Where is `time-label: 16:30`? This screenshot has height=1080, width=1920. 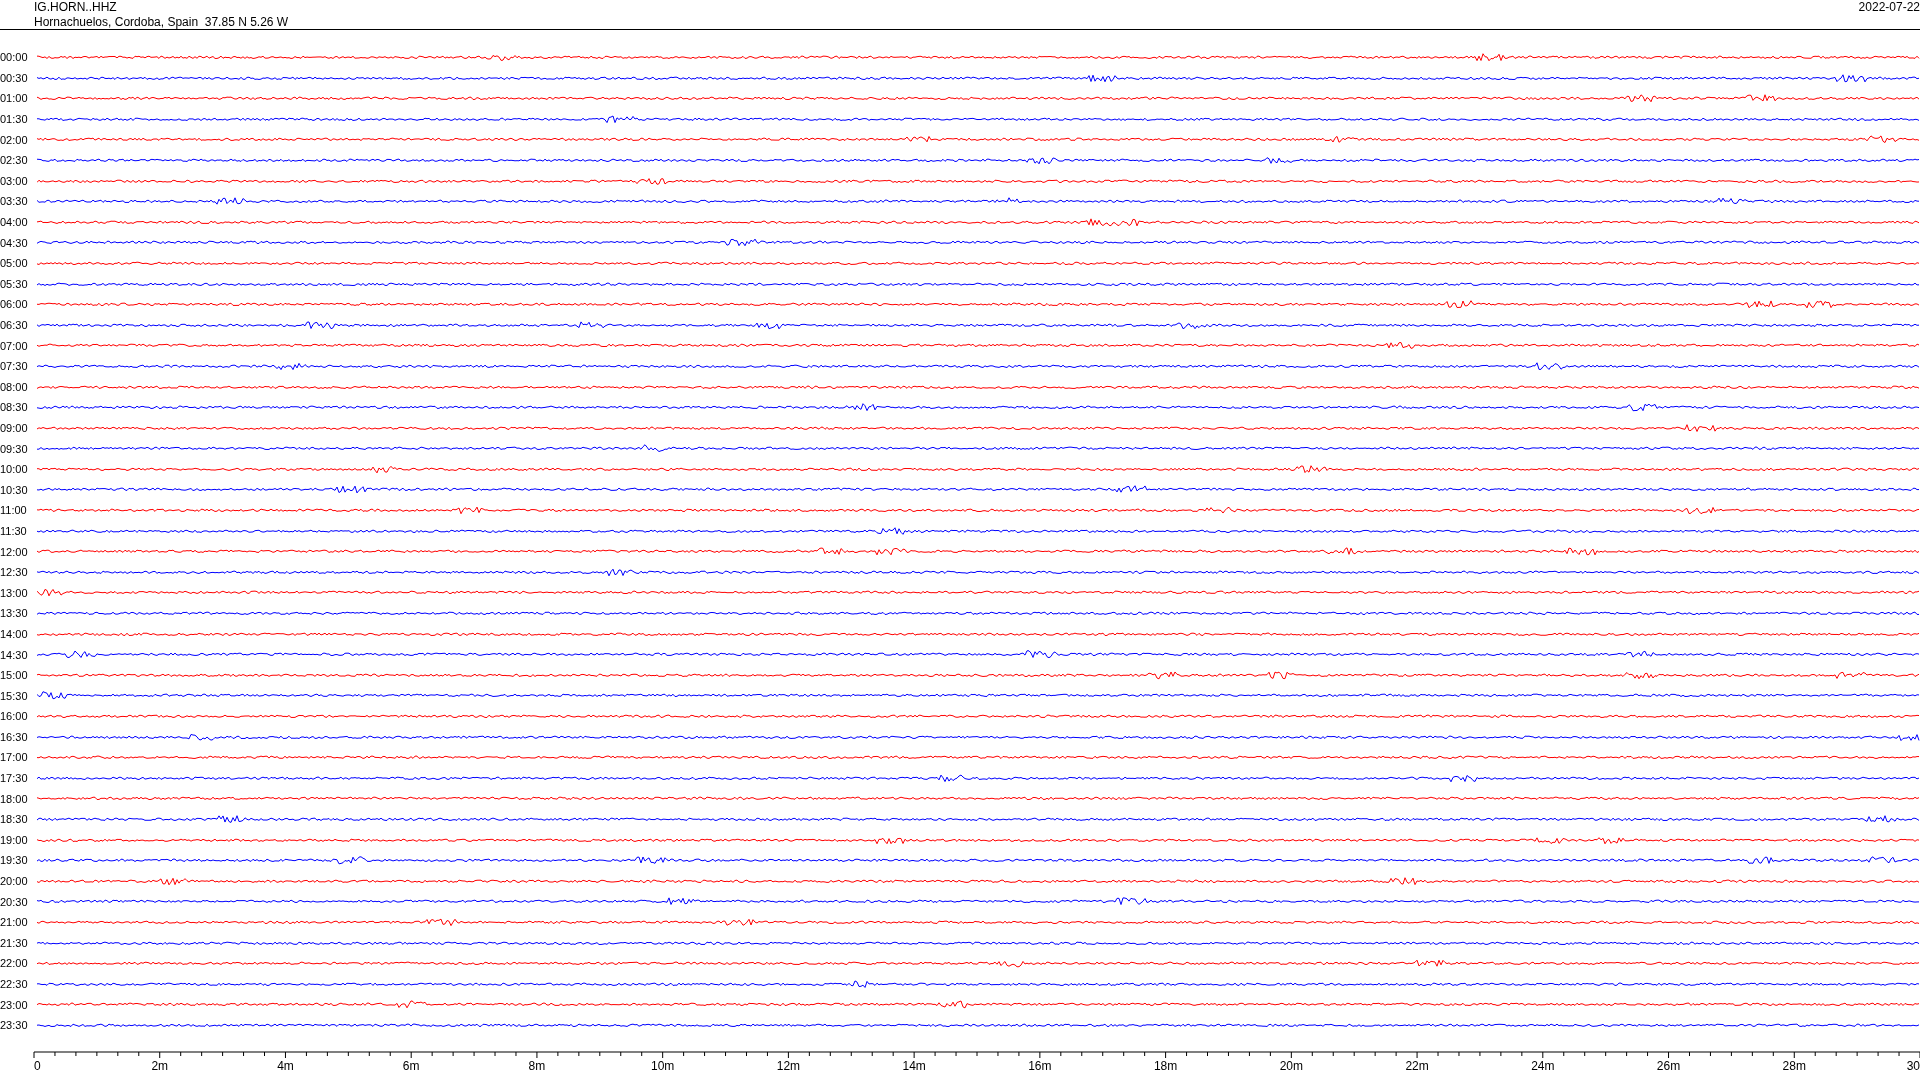 time-label: 16:30 is located at coordinates (14, 736).